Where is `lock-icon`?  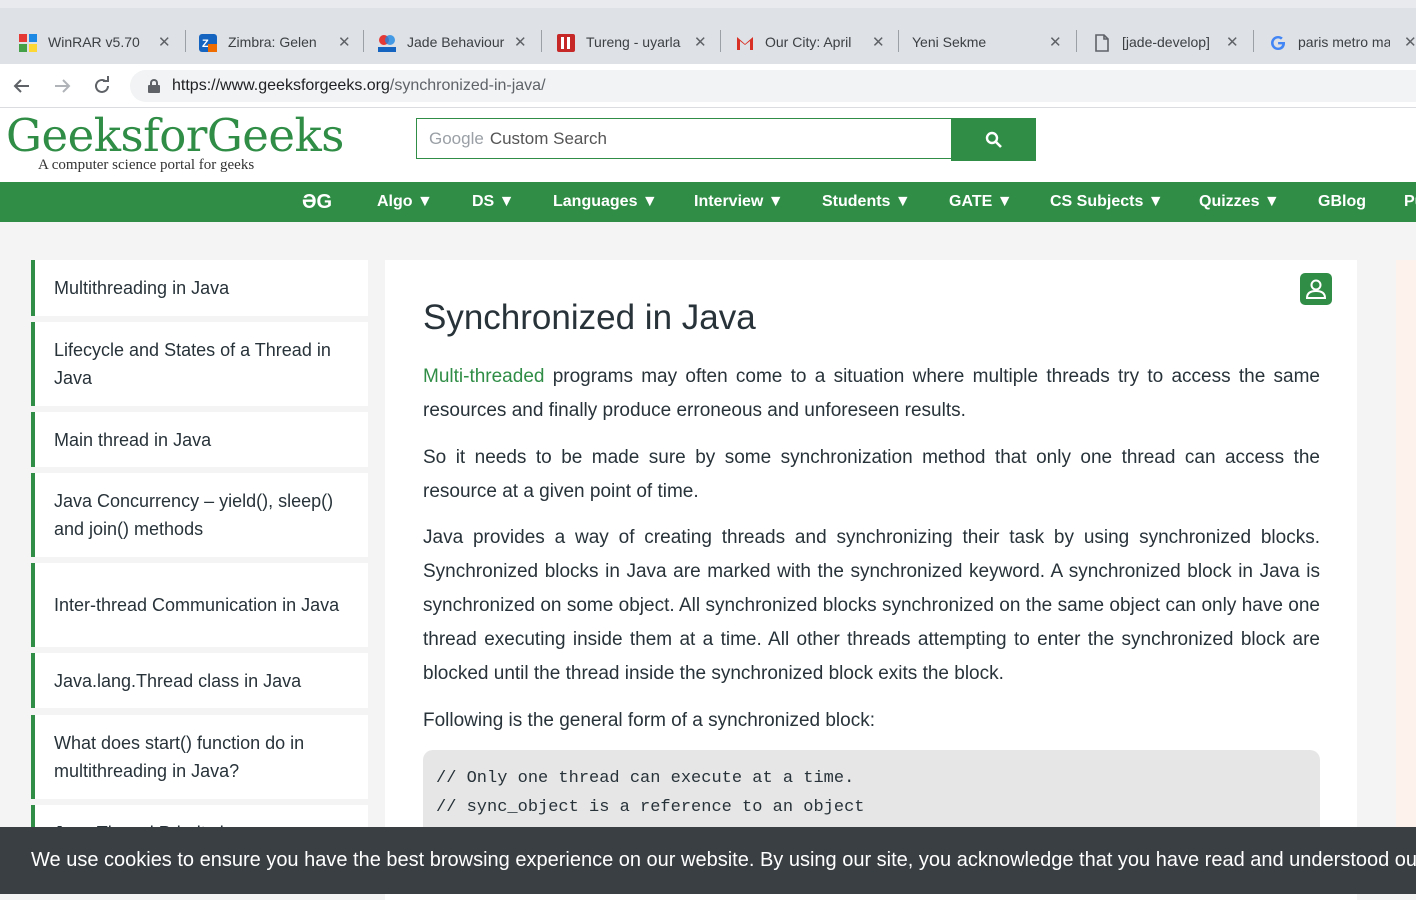 lock-icon is located at coordinates (154, 86).